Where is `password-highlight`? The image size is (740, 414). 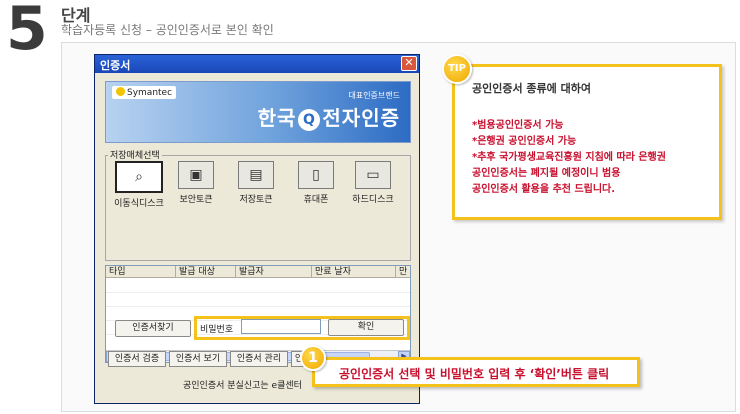
password-highlight is located at coordinates (302, 328).